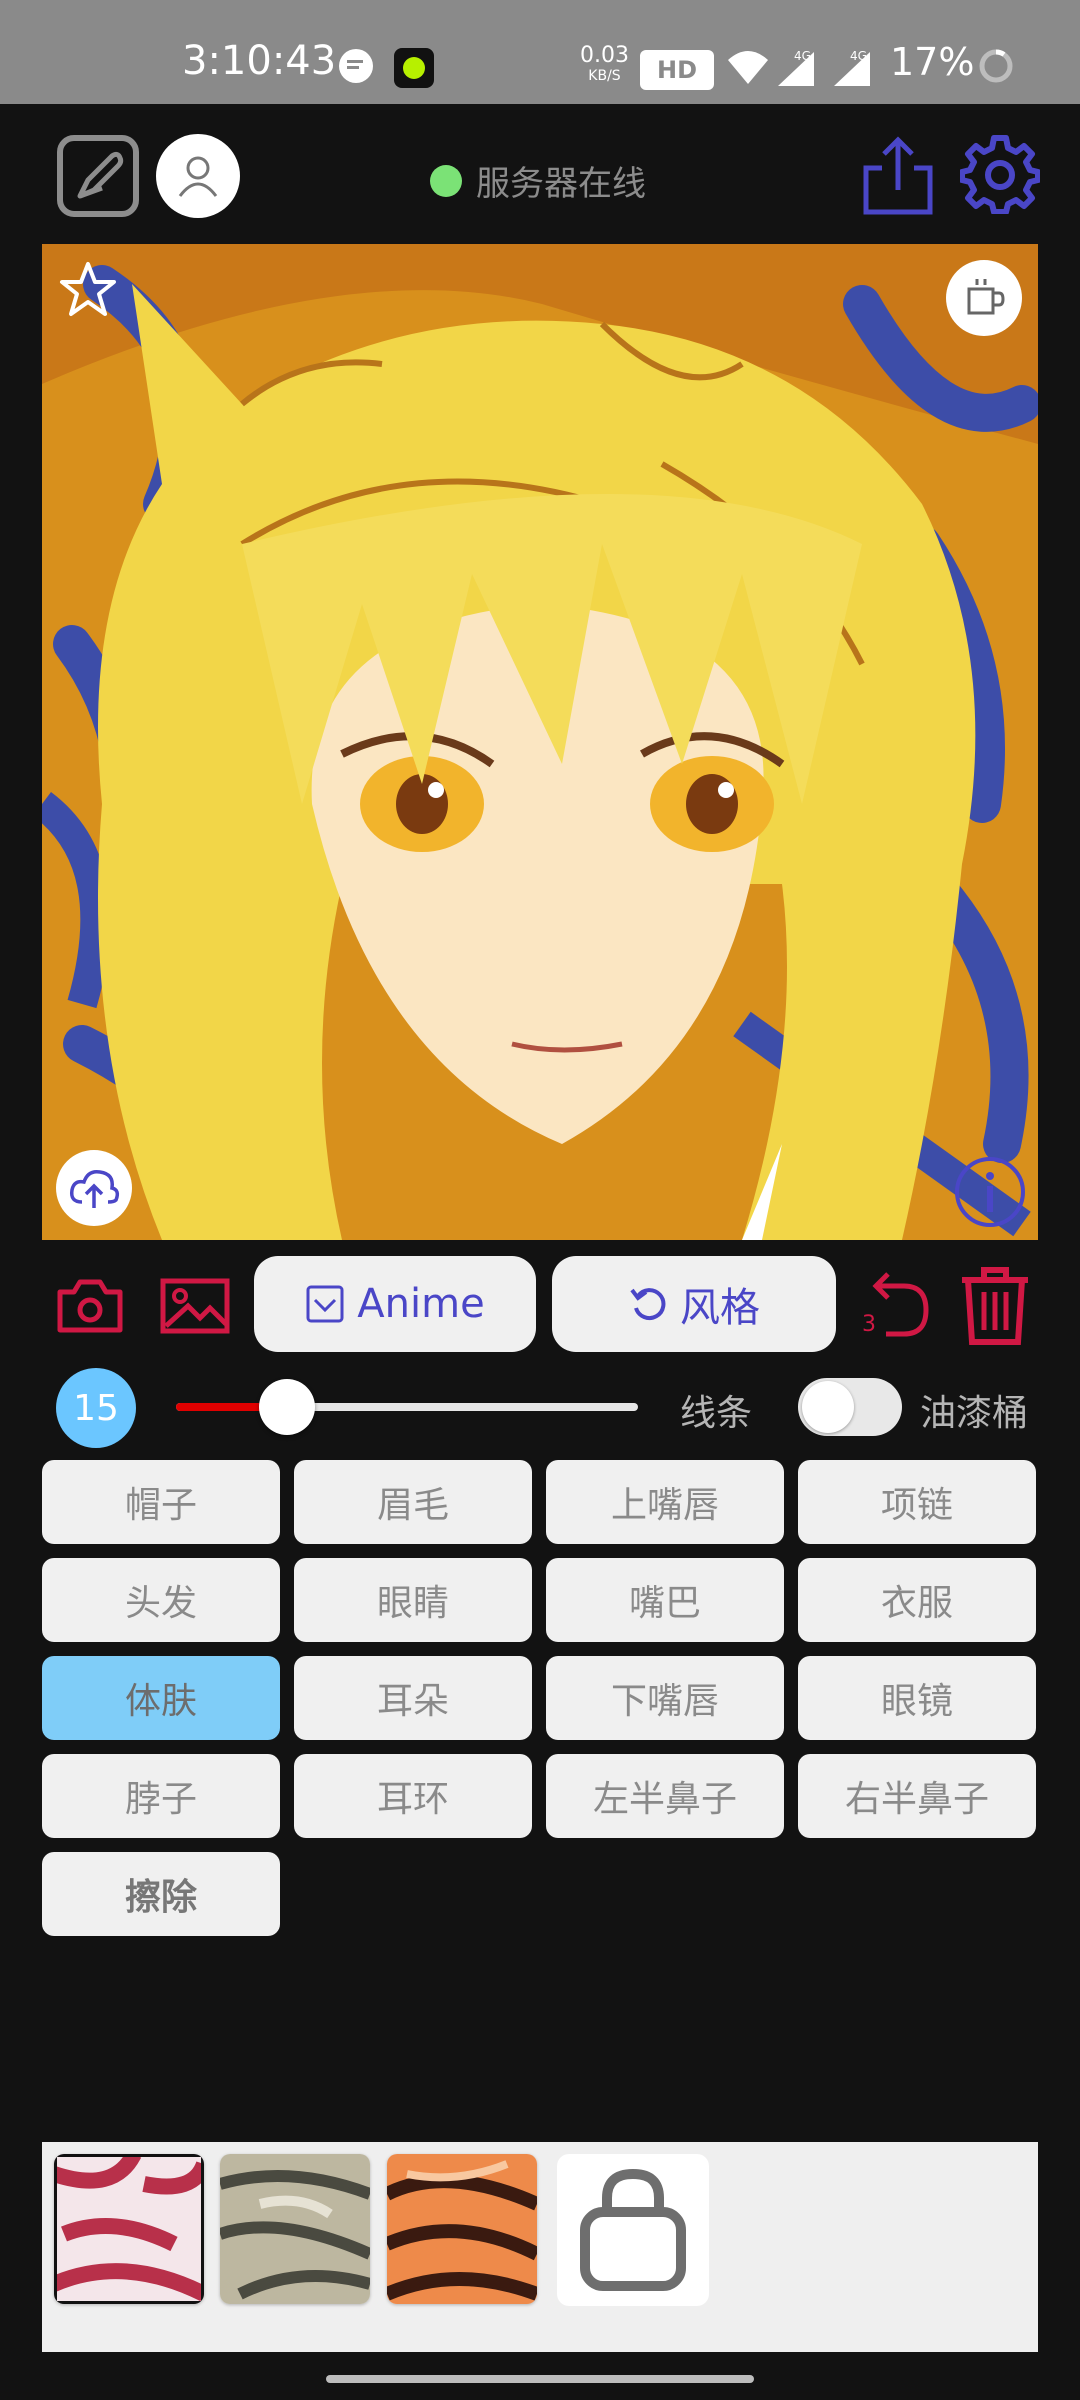  I want to click on style-thumb-2-image, so click(295, 2229).